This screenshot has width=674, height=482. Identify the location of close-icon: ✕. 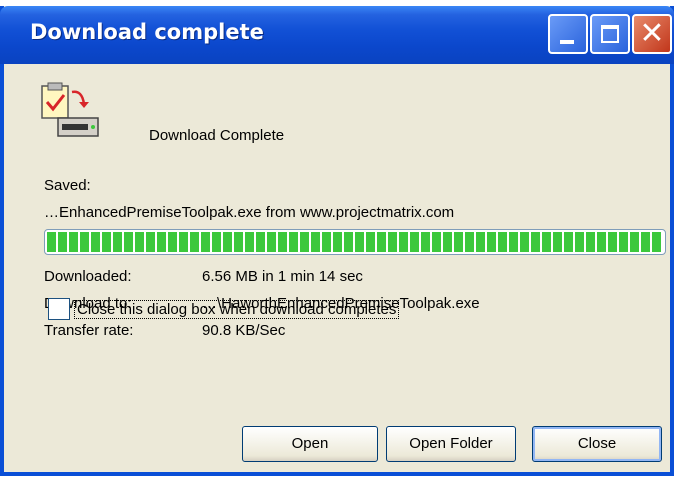
(652, 33).